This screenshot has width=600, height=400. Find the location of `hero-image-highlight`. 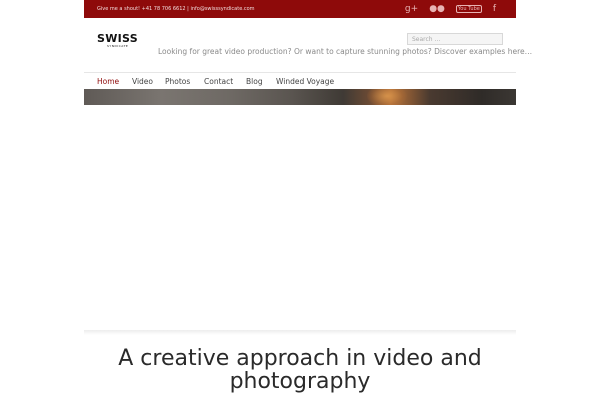

hero-image-highlight is located at coordinates (387, 97).